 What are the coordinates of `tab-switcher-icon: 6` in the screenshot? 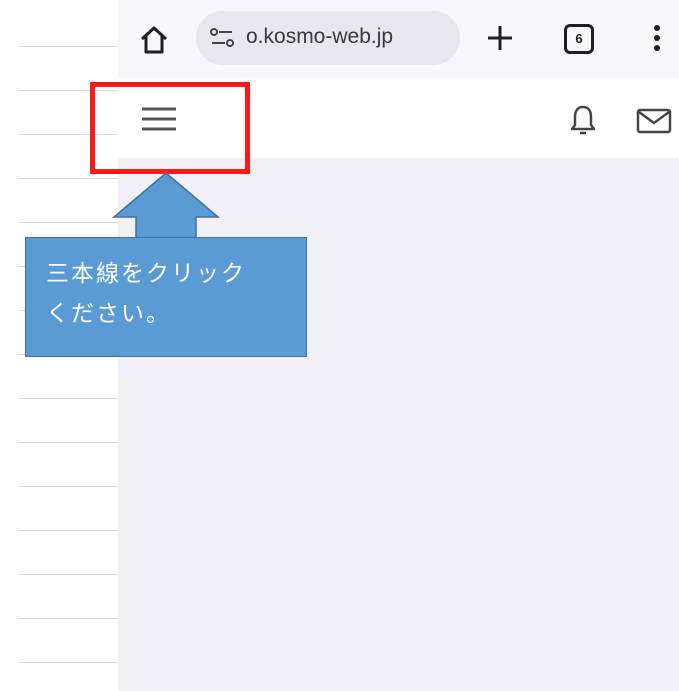 It's located at (579, 39).